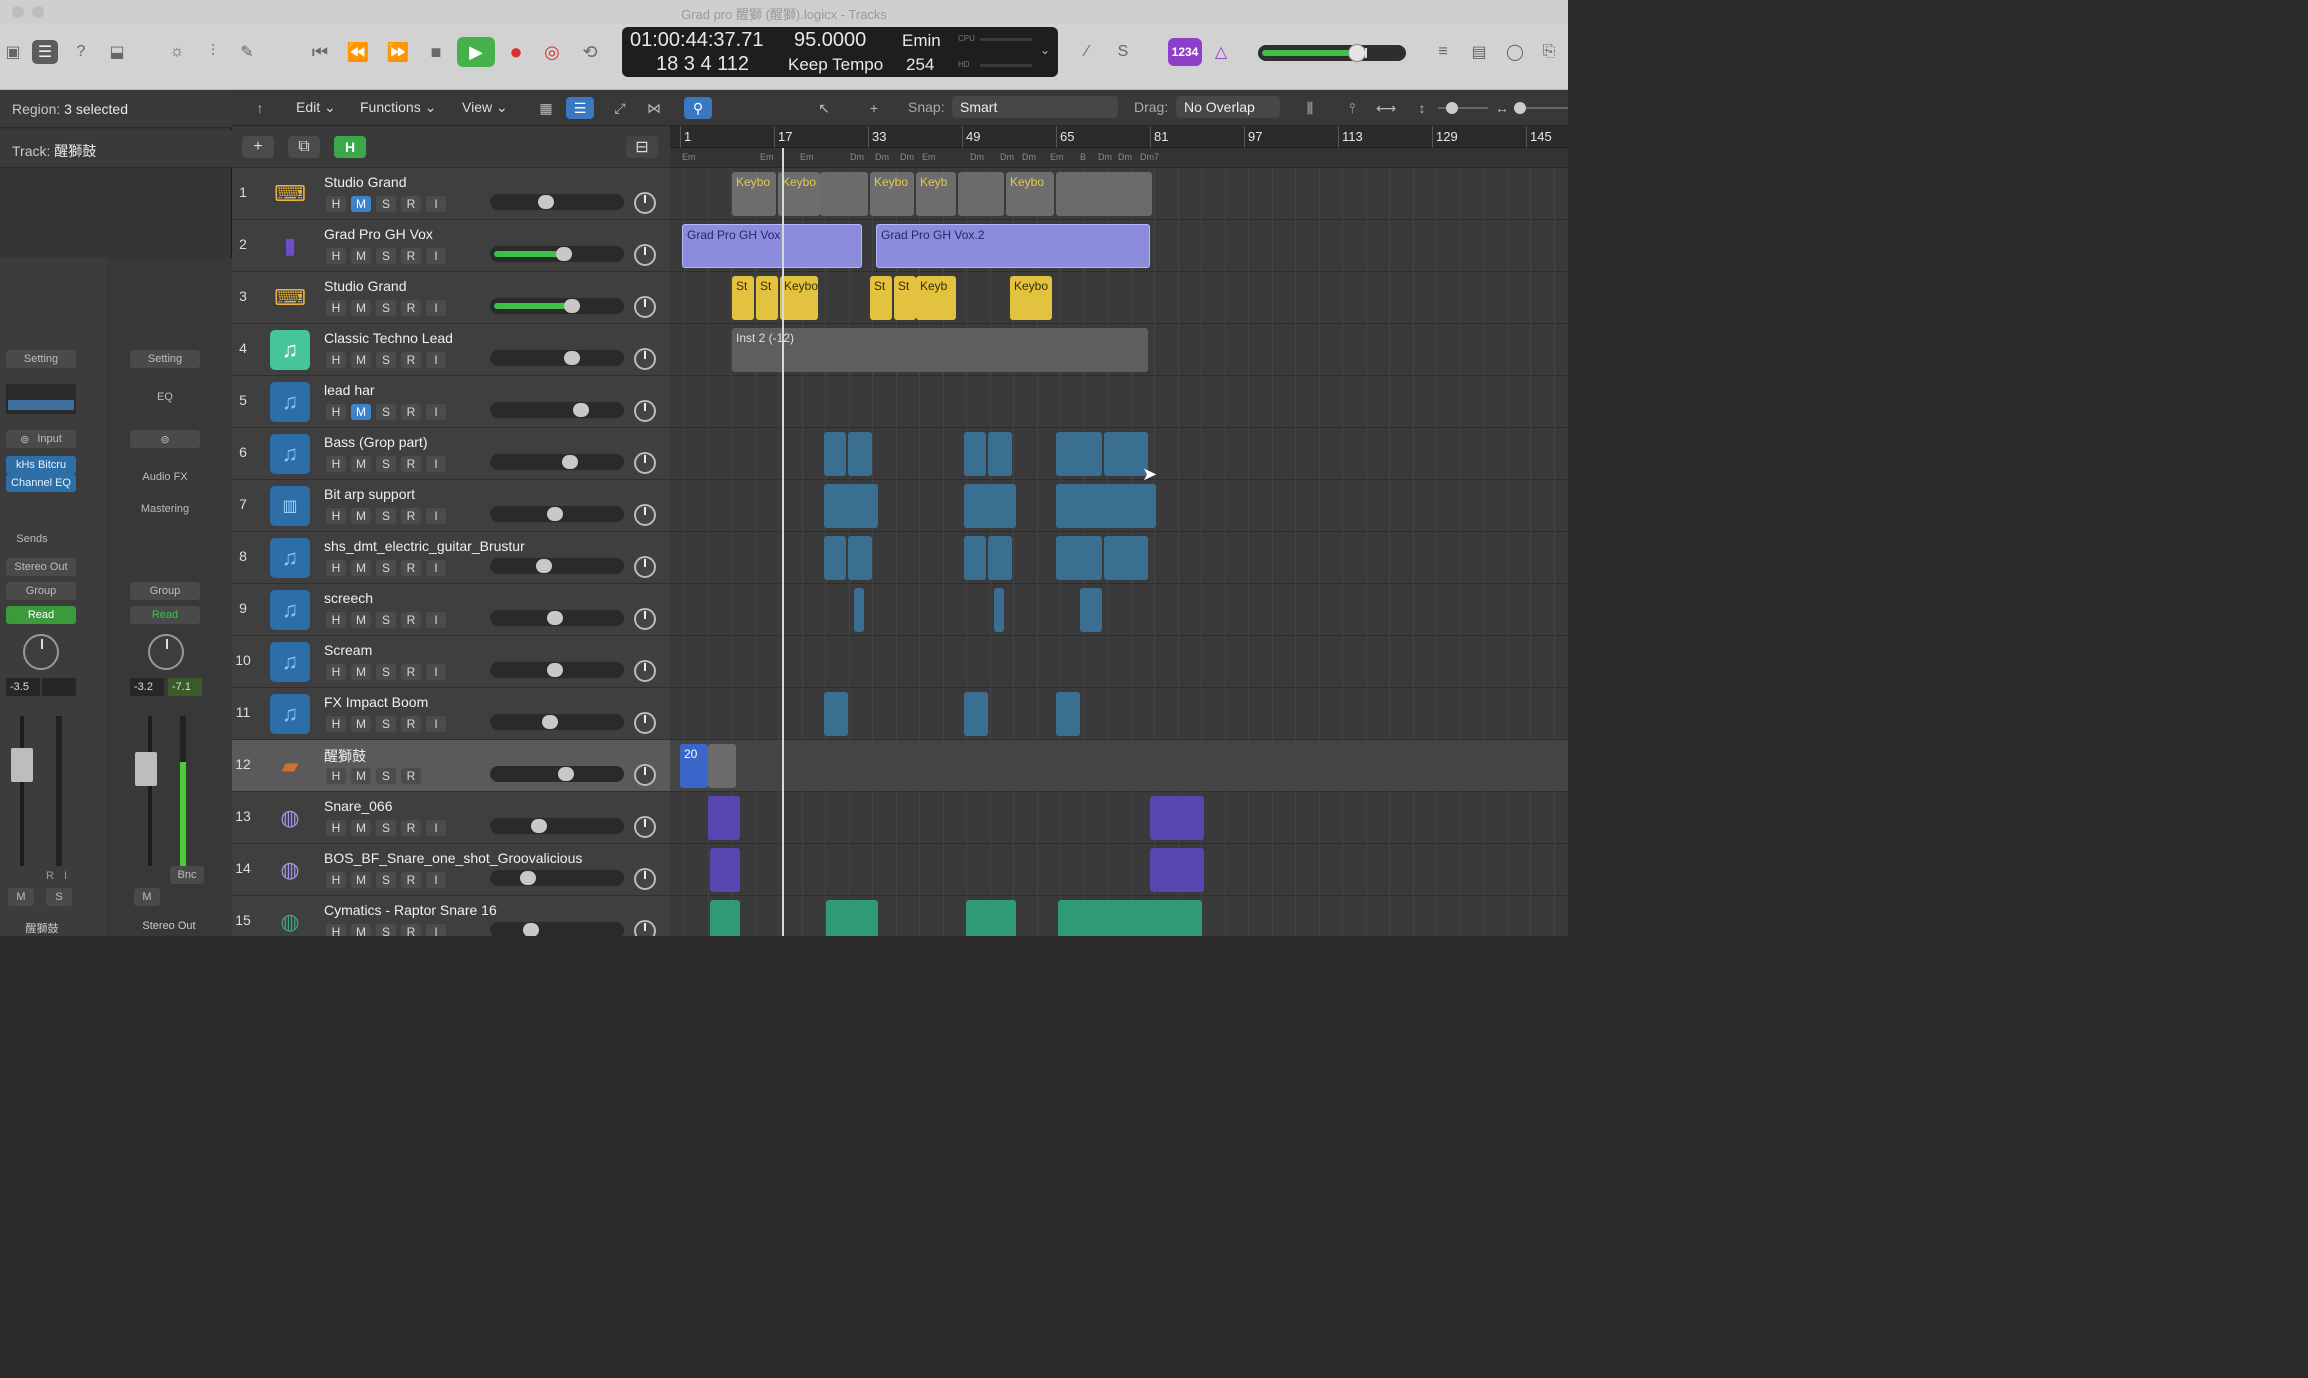 Image resolution: width=2308 pixels, height=1378 pixels. What do you see at coordinates (516, 52) in the screenshot?
I see `record-button: ●` at bounding box center [516, 52].